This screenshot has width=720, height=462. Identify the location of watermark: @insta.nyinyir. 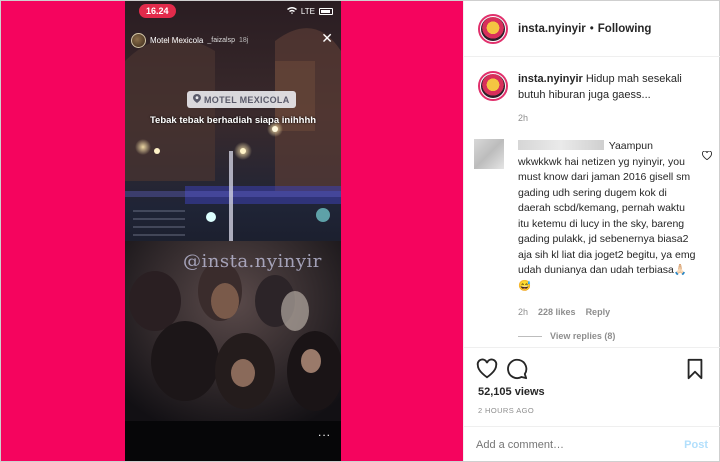
(252, 261).